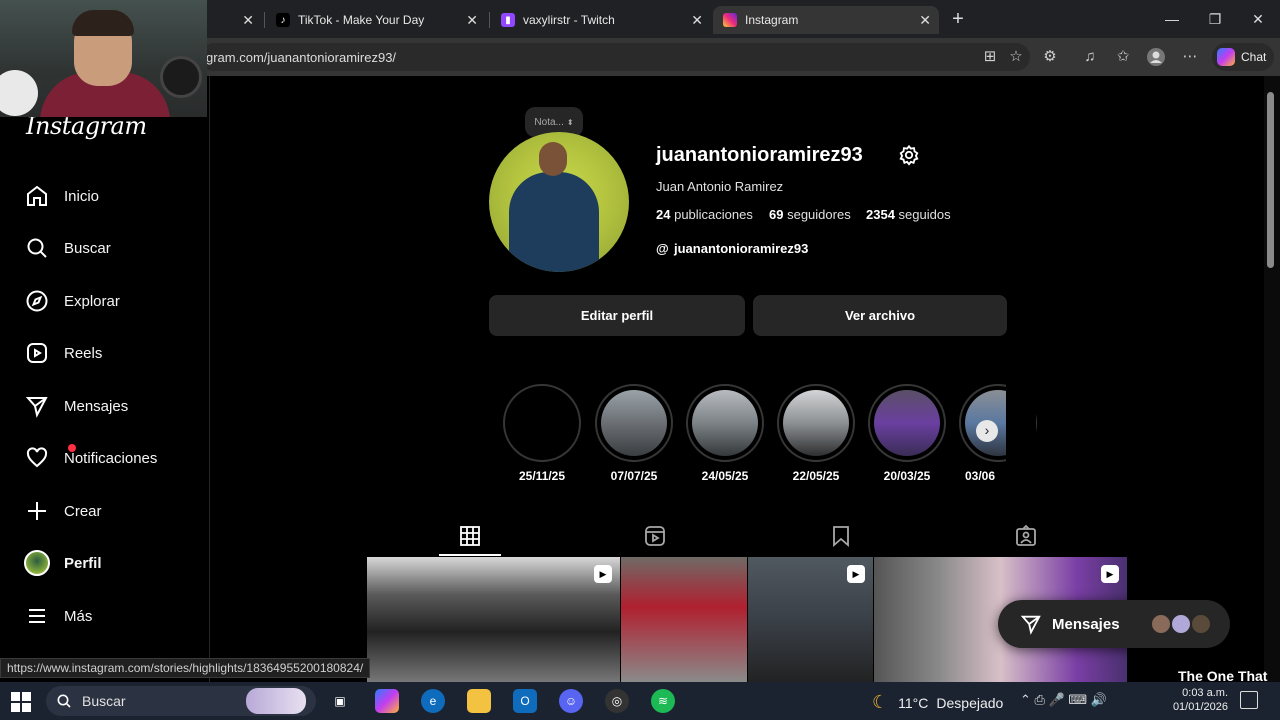  Describe the element at coordinates (909, 155) in the screenshot. I see `settings-gear-icon` at that location.